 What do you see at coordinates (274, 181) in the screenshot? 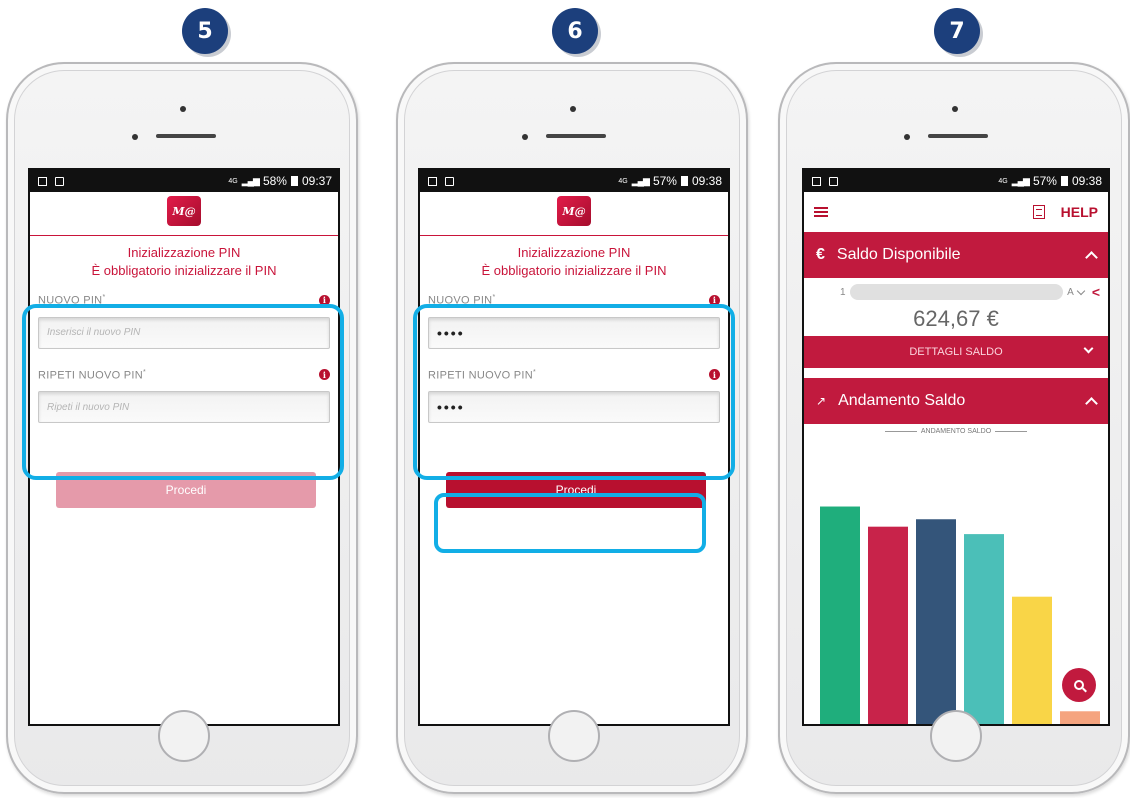
I see `battery-percent: 58%` at bounding box center [274, 181].